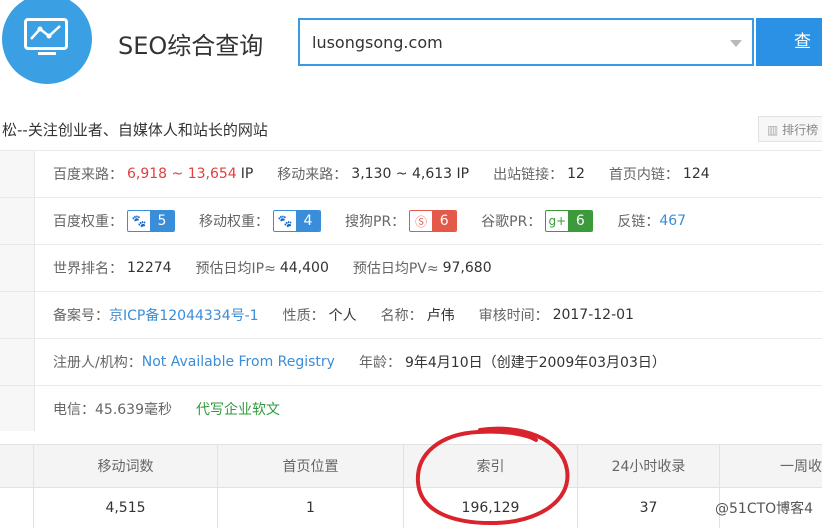  I want to click on daily-pv-value: 97,680, so click(467, 268).